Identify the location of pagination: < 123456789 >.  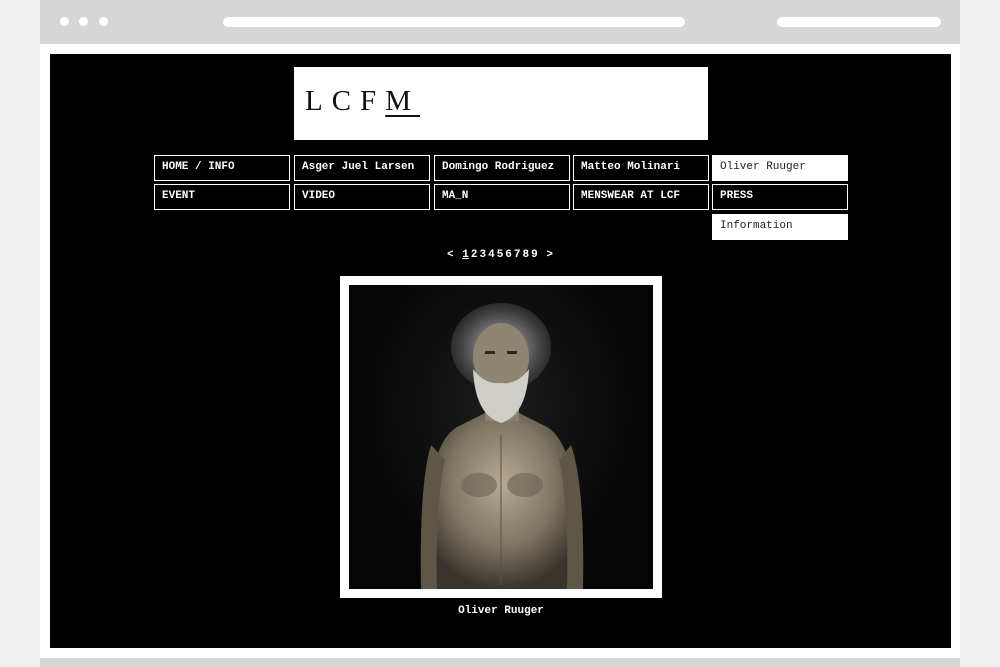
(500, 255).